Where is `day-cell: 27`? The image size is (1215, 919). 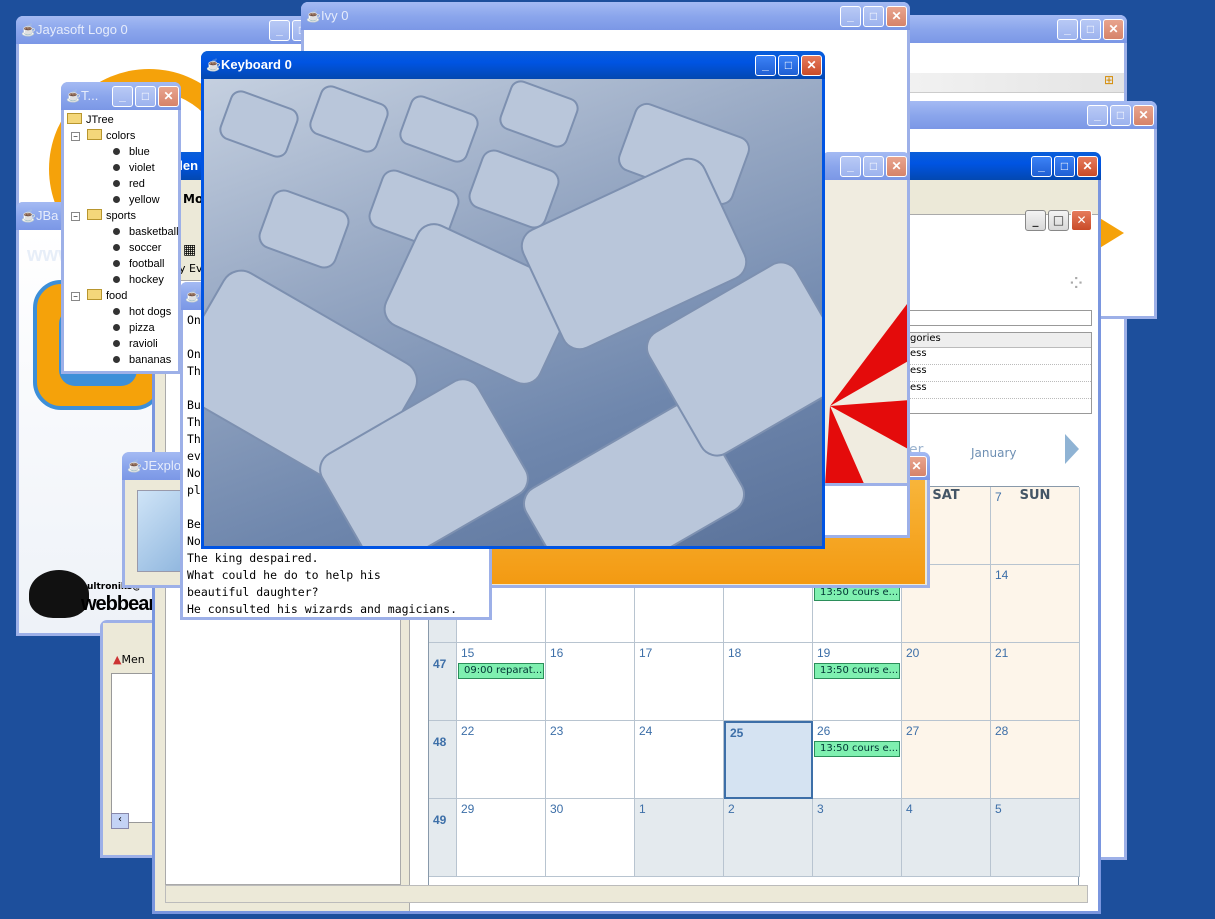 day-cell: 27 is located at coordinates (946, 760).